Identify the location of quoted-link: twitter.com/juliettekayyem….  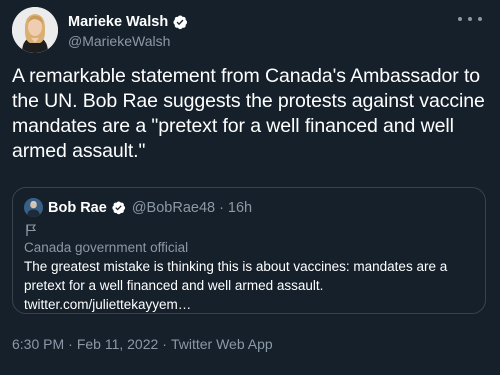
(107, 304).